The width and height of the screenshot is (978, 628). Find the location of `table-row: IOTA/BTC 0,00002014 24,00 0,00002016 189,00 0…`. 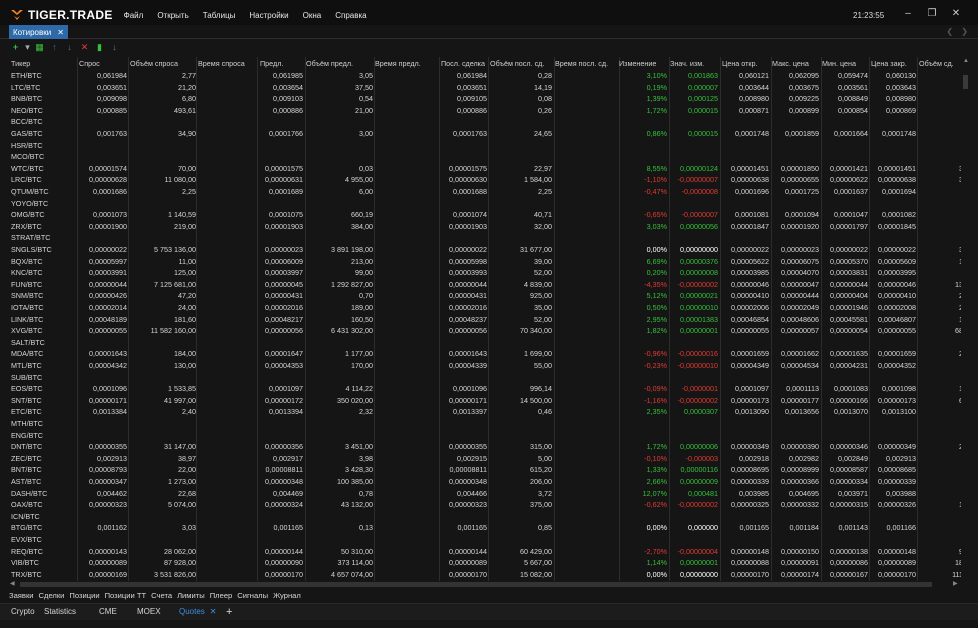

table-row: IOTA/BTC 0,00002014 24,00 0,00002016 189,00 0… is located at coordinates (489, 308).